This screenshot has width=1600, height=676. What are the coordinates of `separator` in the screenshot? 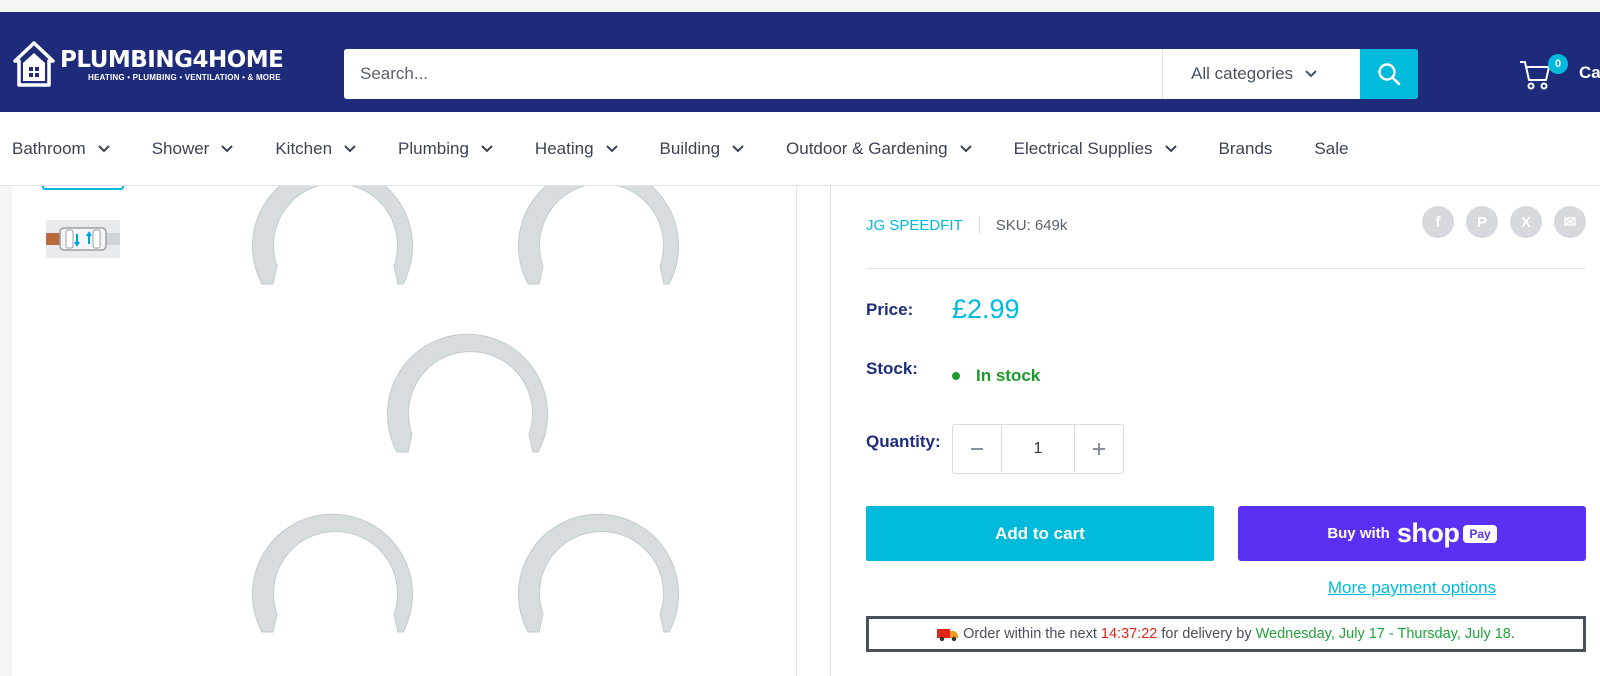 It's located at (979, 225).